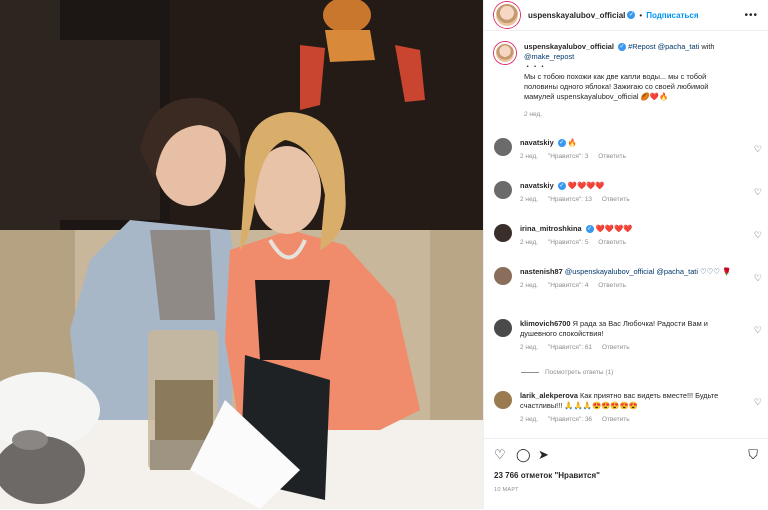 The image size is (768, 510). Describe the element at coordinates (576, 15) in the screenshot. I see `author-username: uspenskayalubov_official` at that location.